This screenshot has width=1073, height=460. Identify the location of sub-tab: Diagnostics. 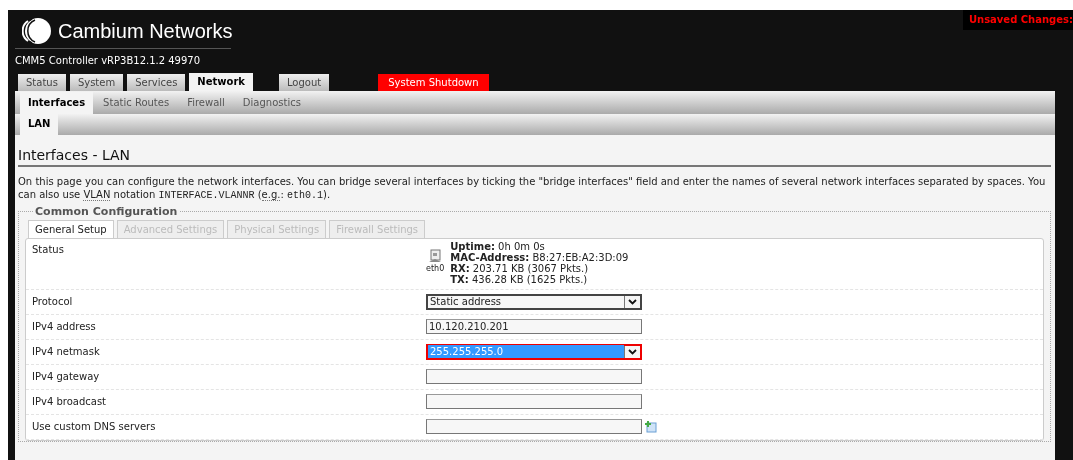
(271, 103).